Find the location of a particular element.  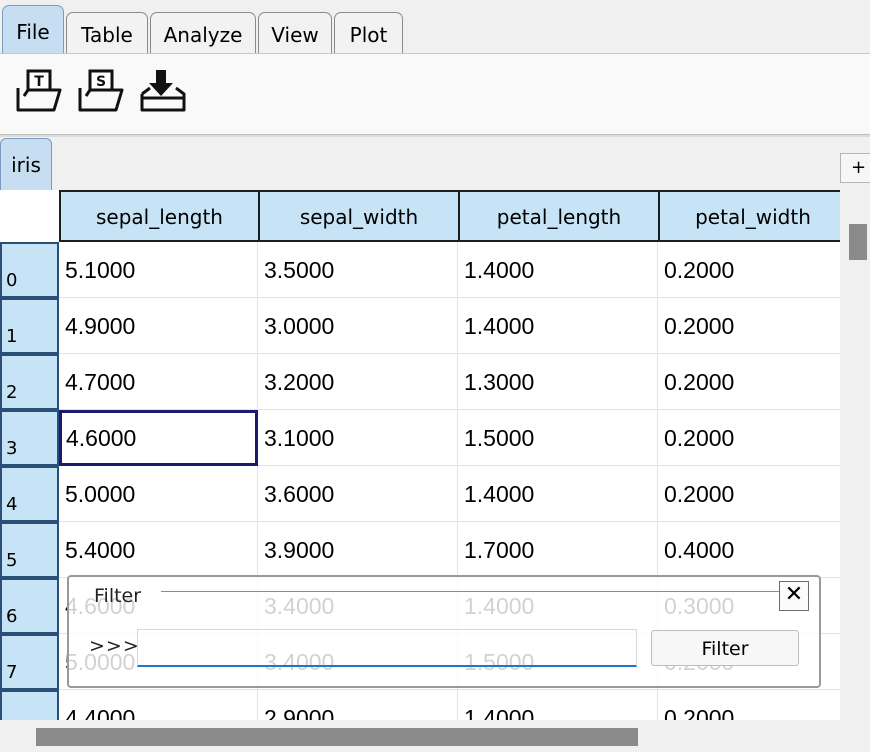

filter-panel: Filter ✕ >>> Filter is located at coordinates (444, 631).